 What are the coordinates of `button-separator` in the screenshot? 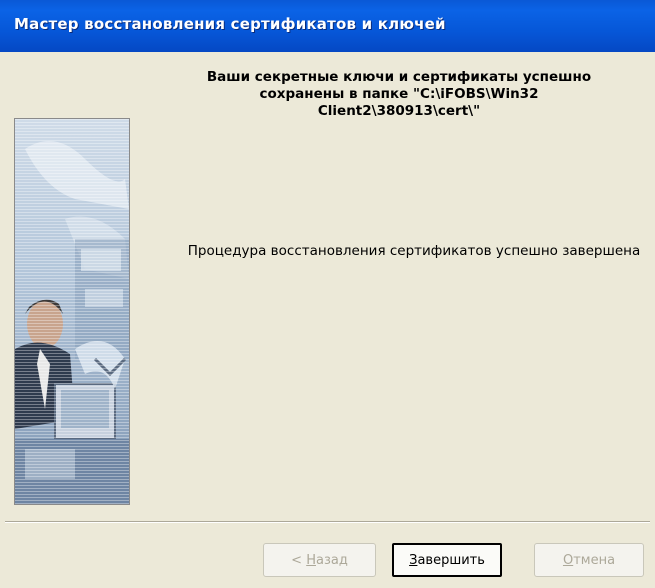 It's located at (327, 522).